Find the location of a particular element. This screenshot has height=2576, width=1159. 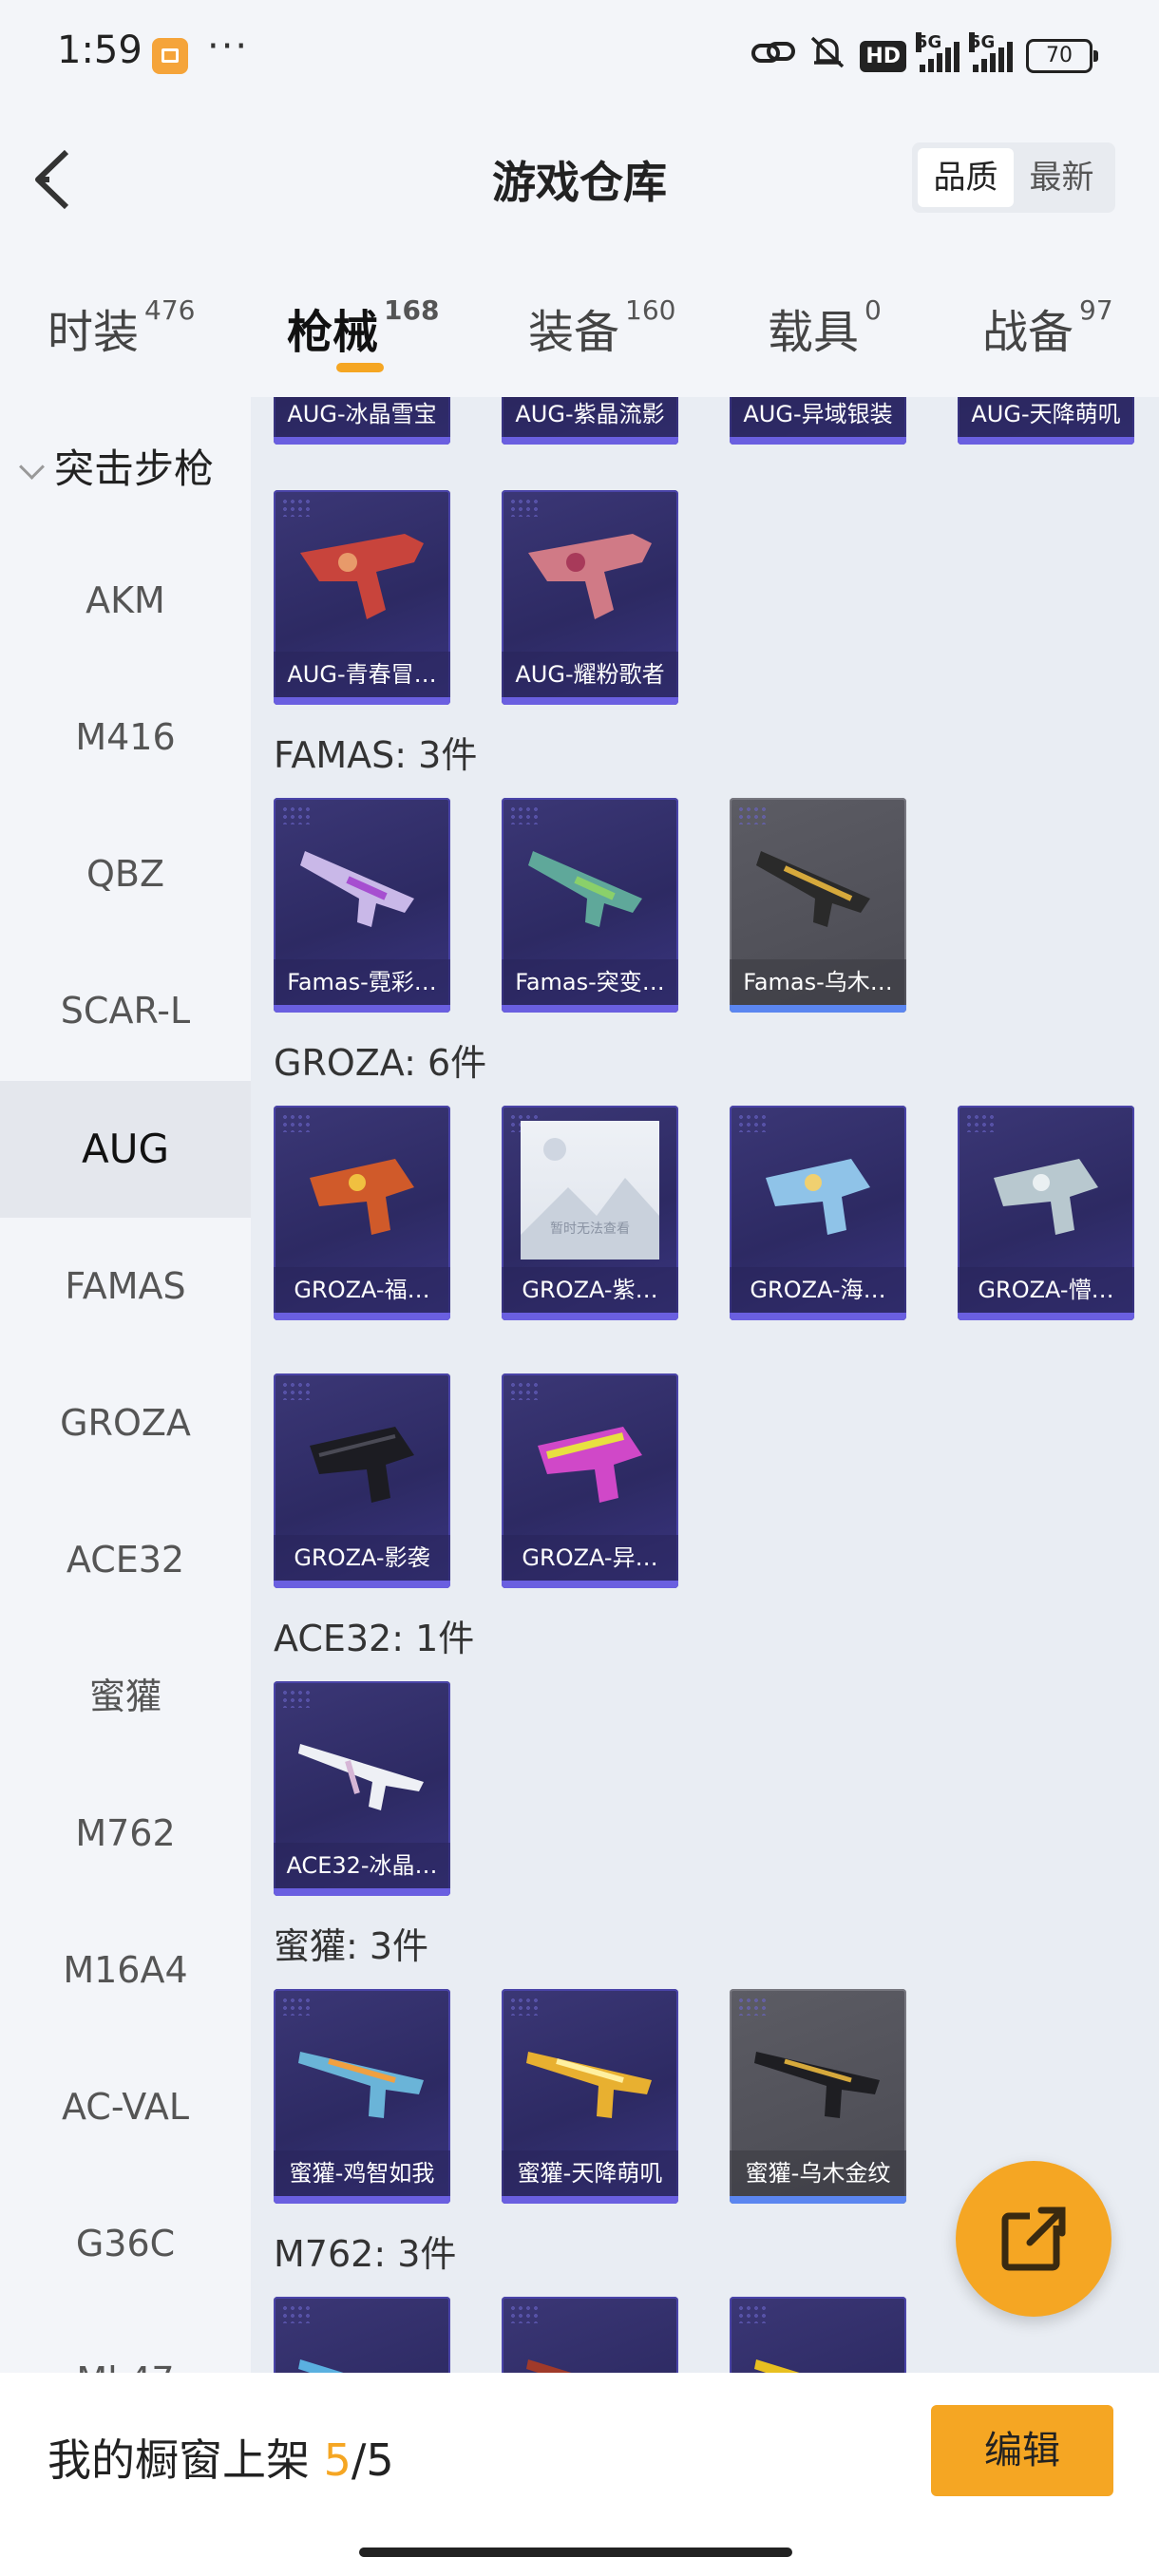

tab-equipment: 装备 160 is located at coordinates (601, 332).